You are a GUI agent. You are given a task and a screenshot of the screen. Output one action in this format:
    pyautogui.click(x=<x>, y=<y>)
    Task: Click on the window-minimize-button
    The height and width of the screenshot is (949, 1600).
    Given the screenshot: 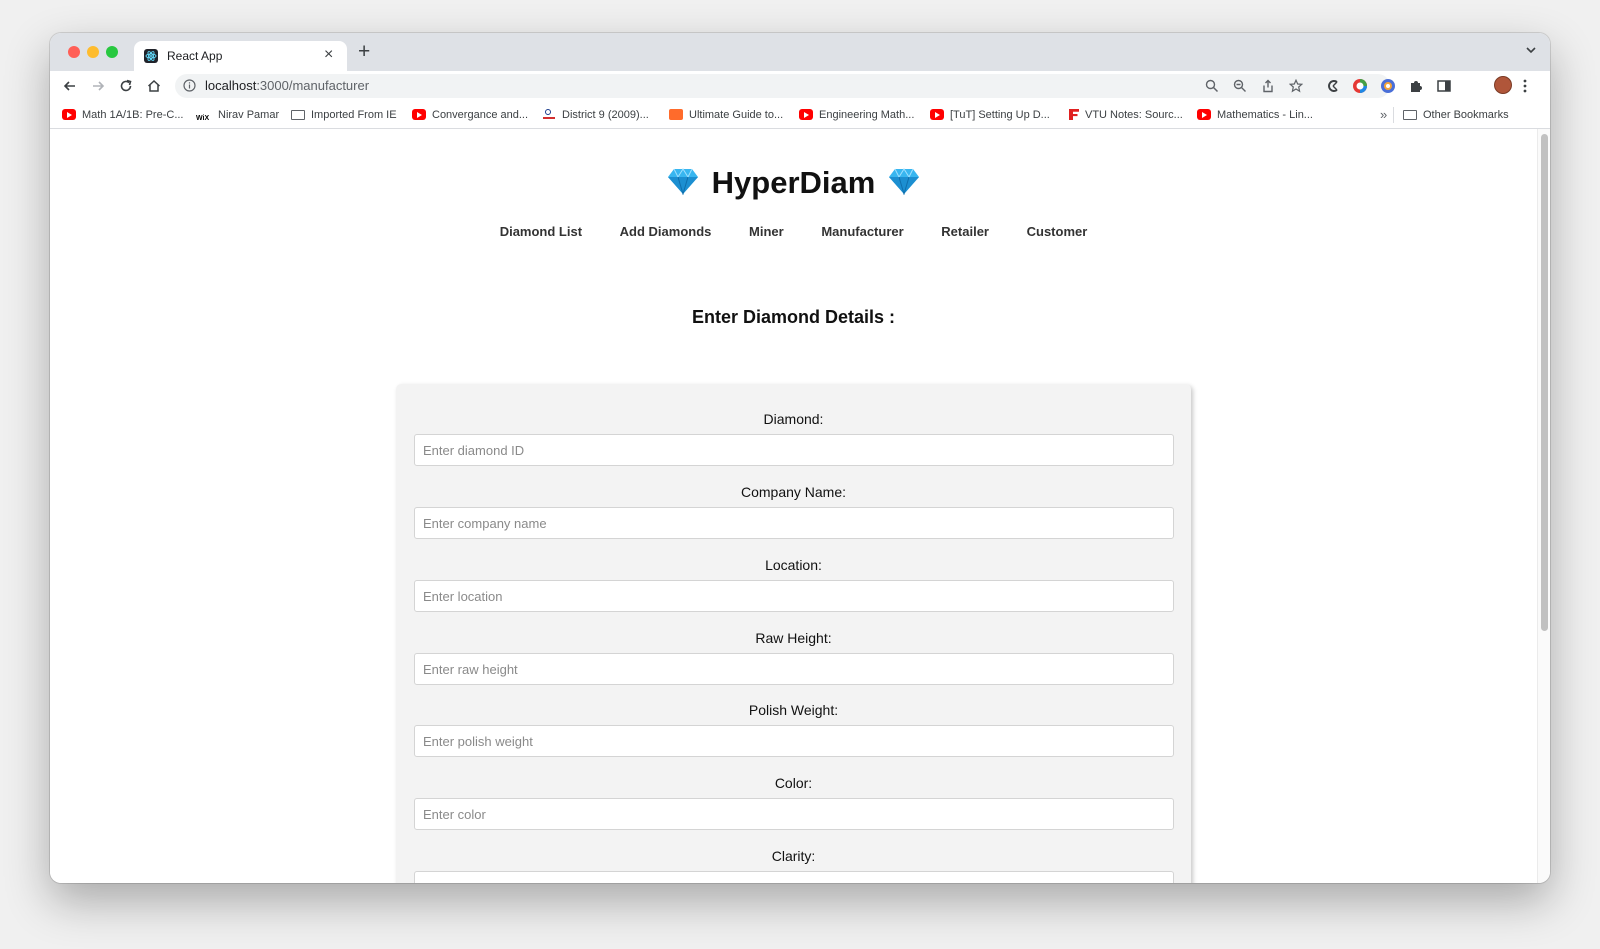 What is the action you would take?
    pyautogui.click(x=93, y=52)
    